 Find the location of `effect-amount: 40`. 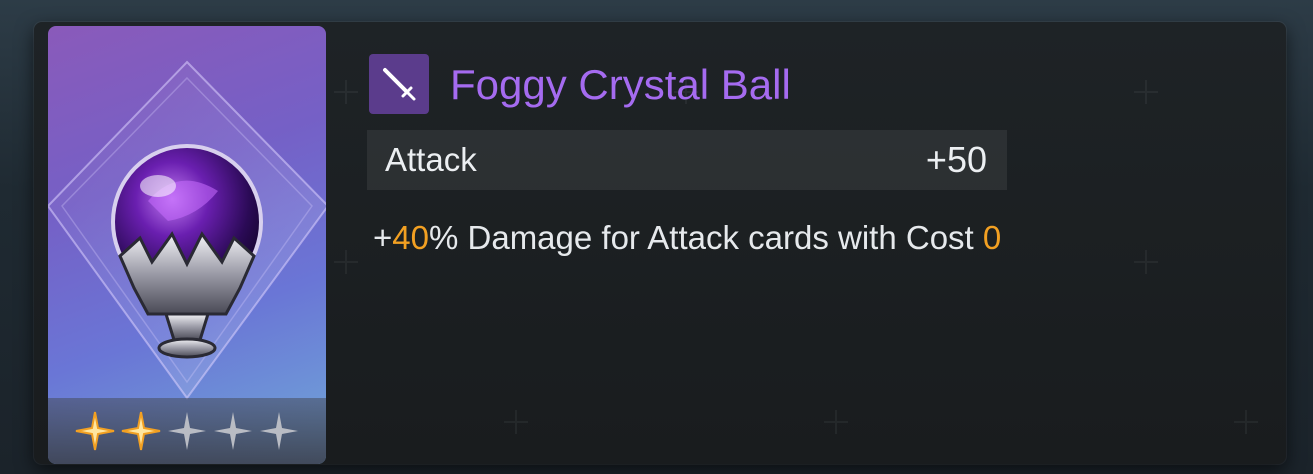

effect-amount: 40 is located at coordinates (410, 237).